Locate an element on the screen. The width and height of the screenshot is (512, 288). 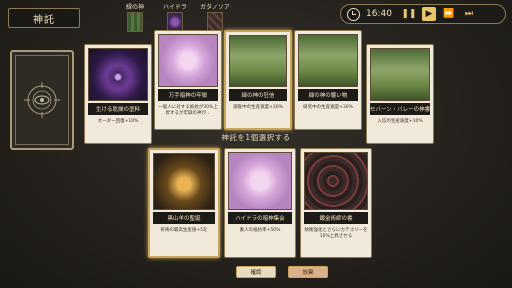
oracle-card: セバーン・バレーの神書 入信の生産速度+10% is located at coordinates (400, 94).